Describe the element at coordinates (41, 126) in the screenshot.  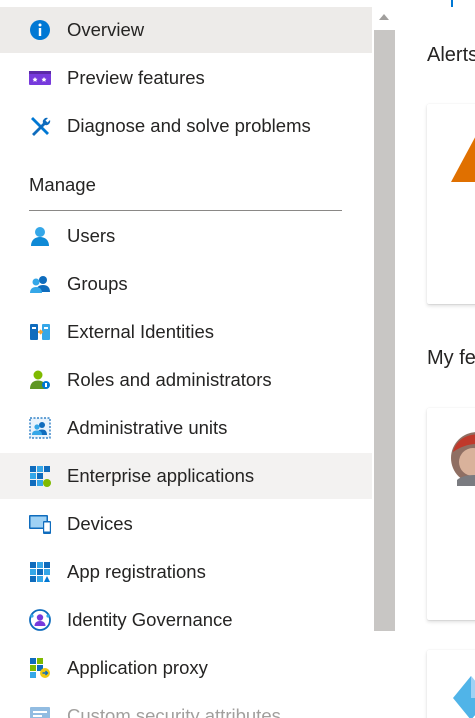
I see `wrench-screwdriver-icon` at that location.